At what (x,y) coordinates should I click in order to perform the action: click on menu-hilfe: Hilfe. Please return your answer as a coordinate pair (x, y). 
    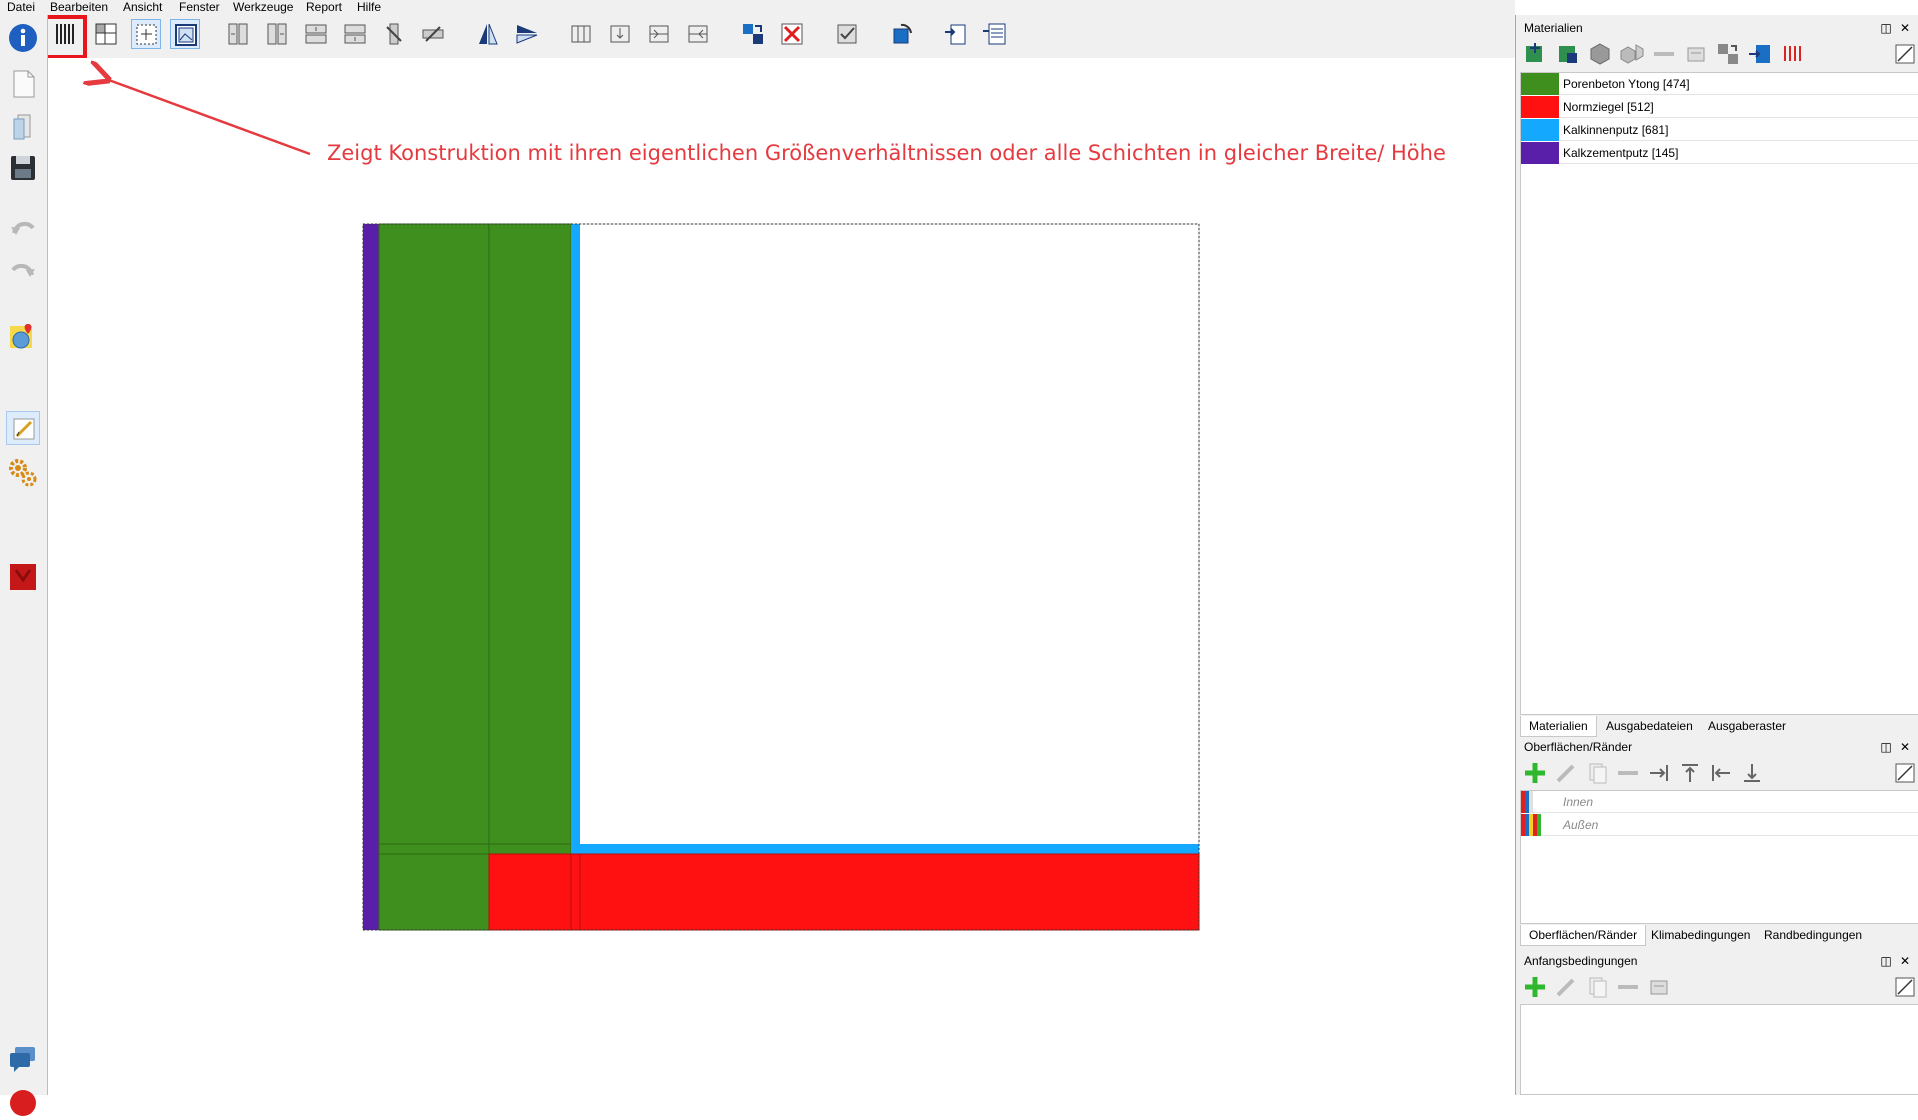
    Looking at the image, I should click on (369, 7).